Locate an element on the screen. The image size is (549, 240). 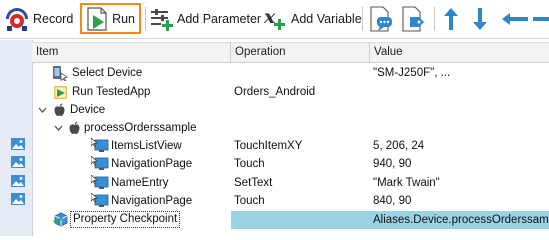
table-row: processOrderssample is located at coordinates (290, 128).